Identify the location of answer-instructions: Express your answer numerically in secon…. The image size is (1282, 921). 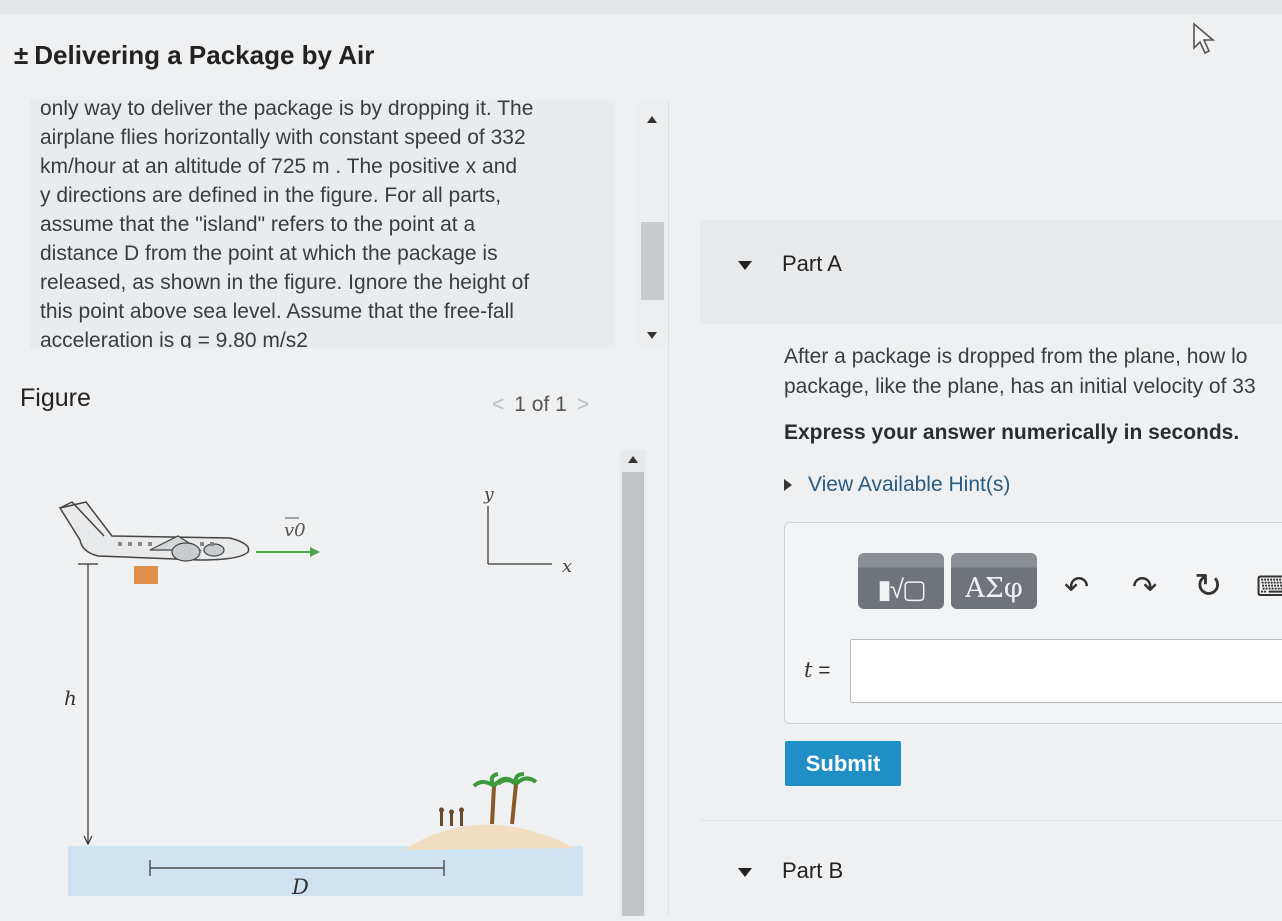
(1012, 432).